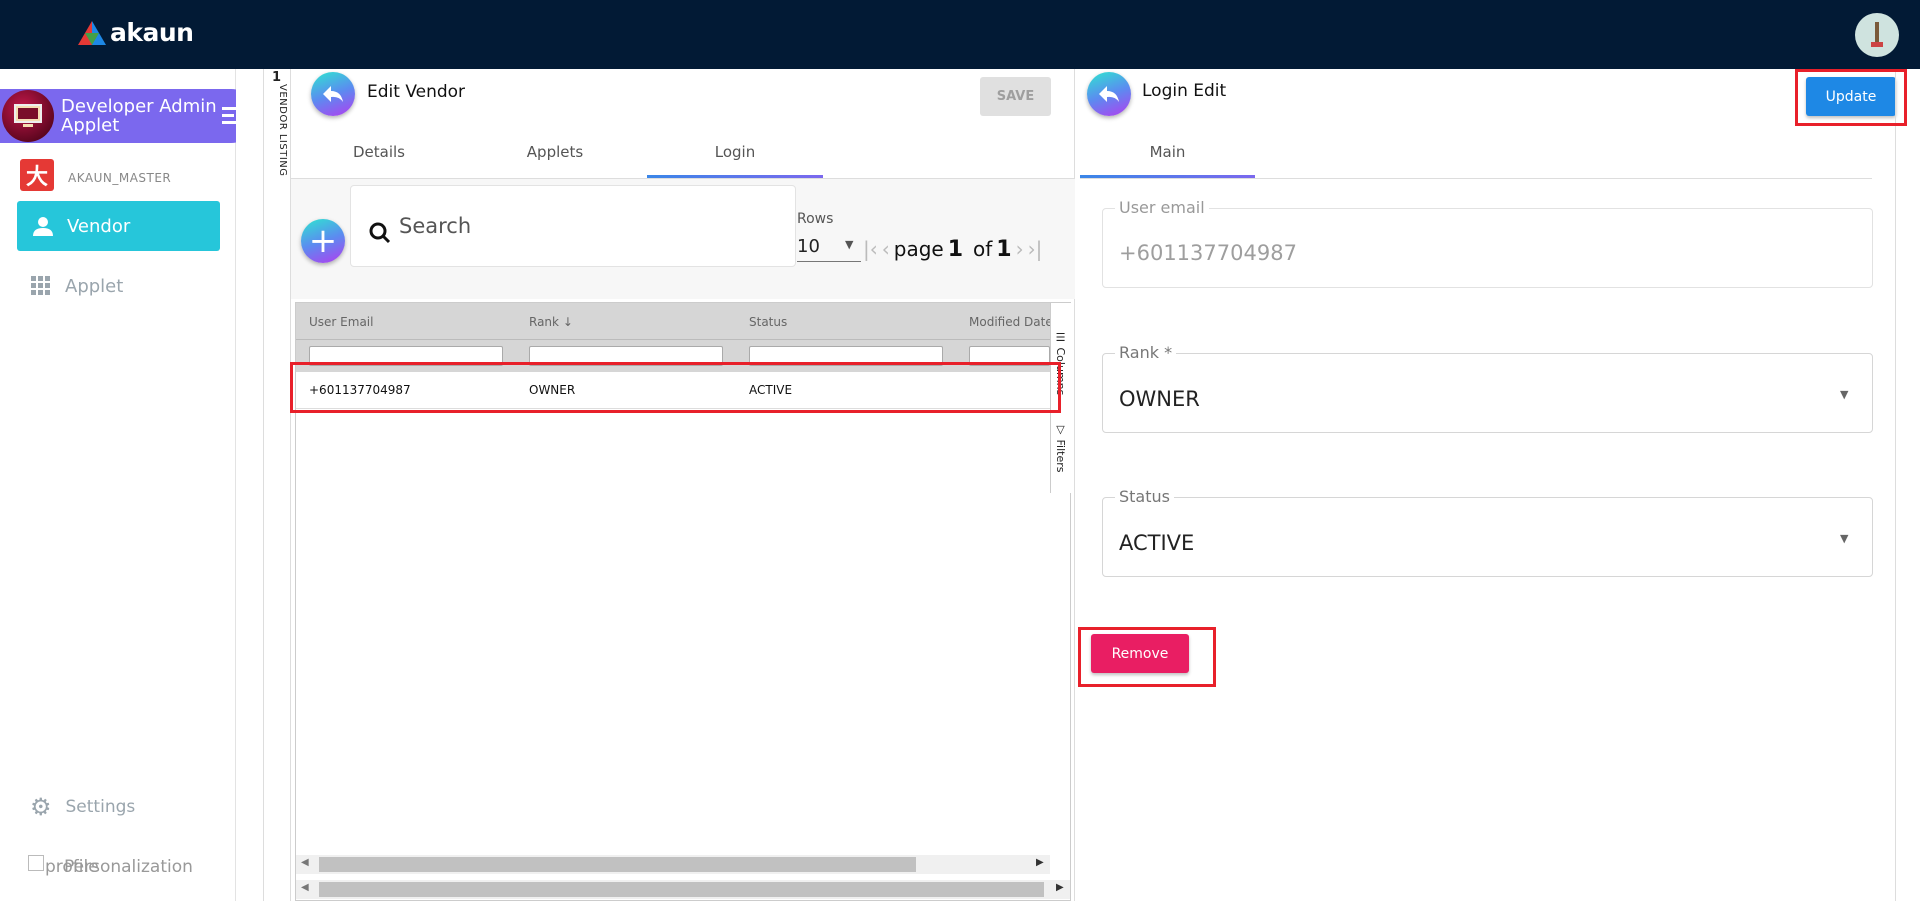 The height and width of the screenshot is (901, 1920). I want to click on person-icon, so click(43, 226).